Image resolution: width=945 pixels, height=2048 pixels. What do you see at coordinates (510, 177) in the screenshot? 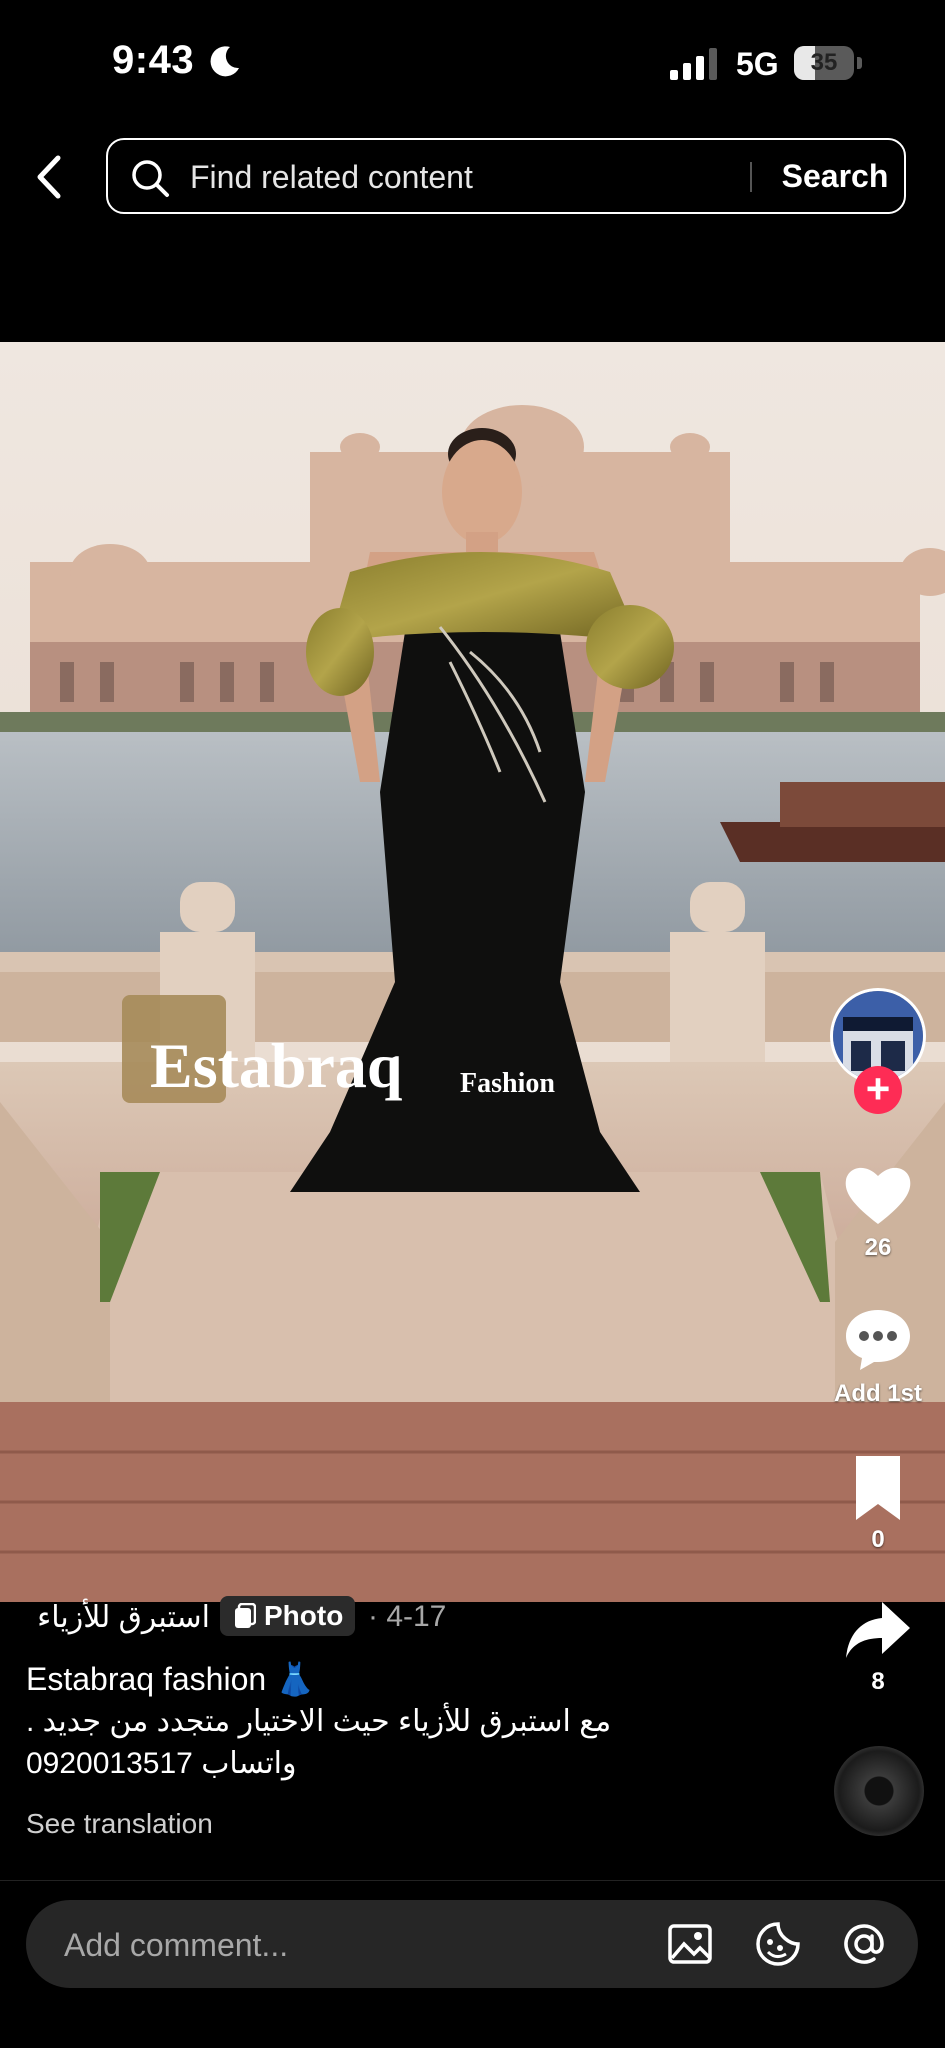
I see `search-input` at bounding box center [510, 177].